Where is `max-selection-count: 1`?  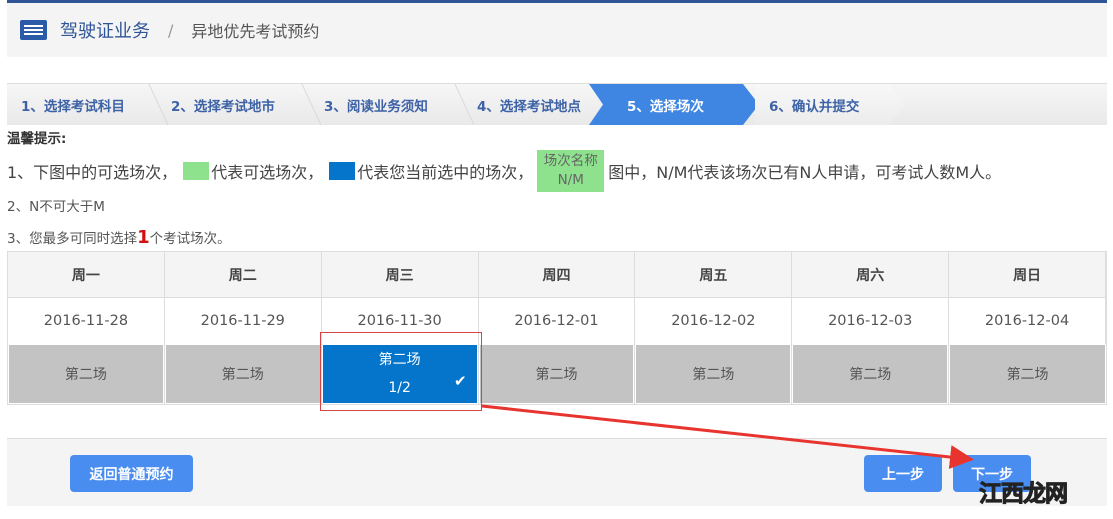
max-selection-count: 1 is located at coordinates (143, 237).